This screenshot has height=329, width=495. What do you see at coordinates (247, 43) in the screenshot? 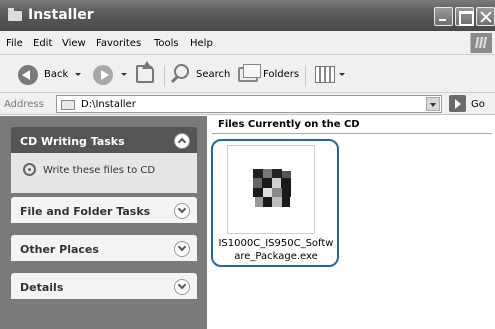
I see `menu-bar: File Edit View Favorites Tools Help` at bounding box center [247, 43].